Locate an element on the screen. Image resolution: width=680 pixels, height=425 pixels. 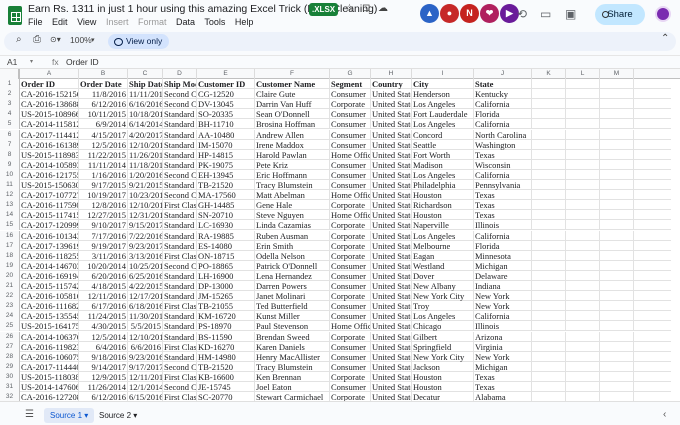
table-cell: CA-2014-105893 is located at coordinates (49, 164).